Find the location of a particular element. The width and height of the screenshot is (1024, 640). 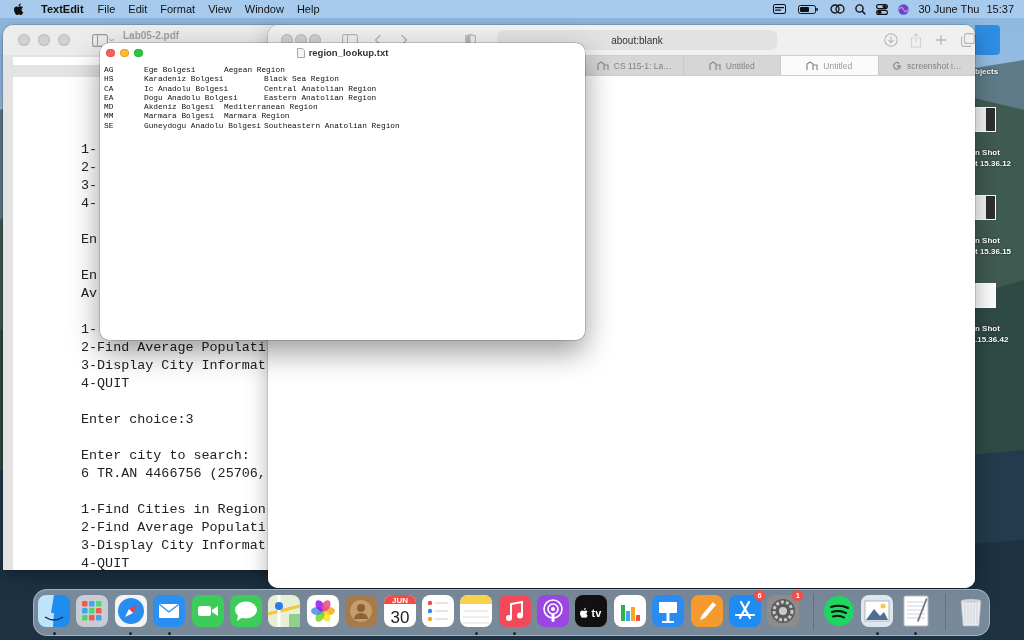

mail-icon is located at coordinates (169, 611).